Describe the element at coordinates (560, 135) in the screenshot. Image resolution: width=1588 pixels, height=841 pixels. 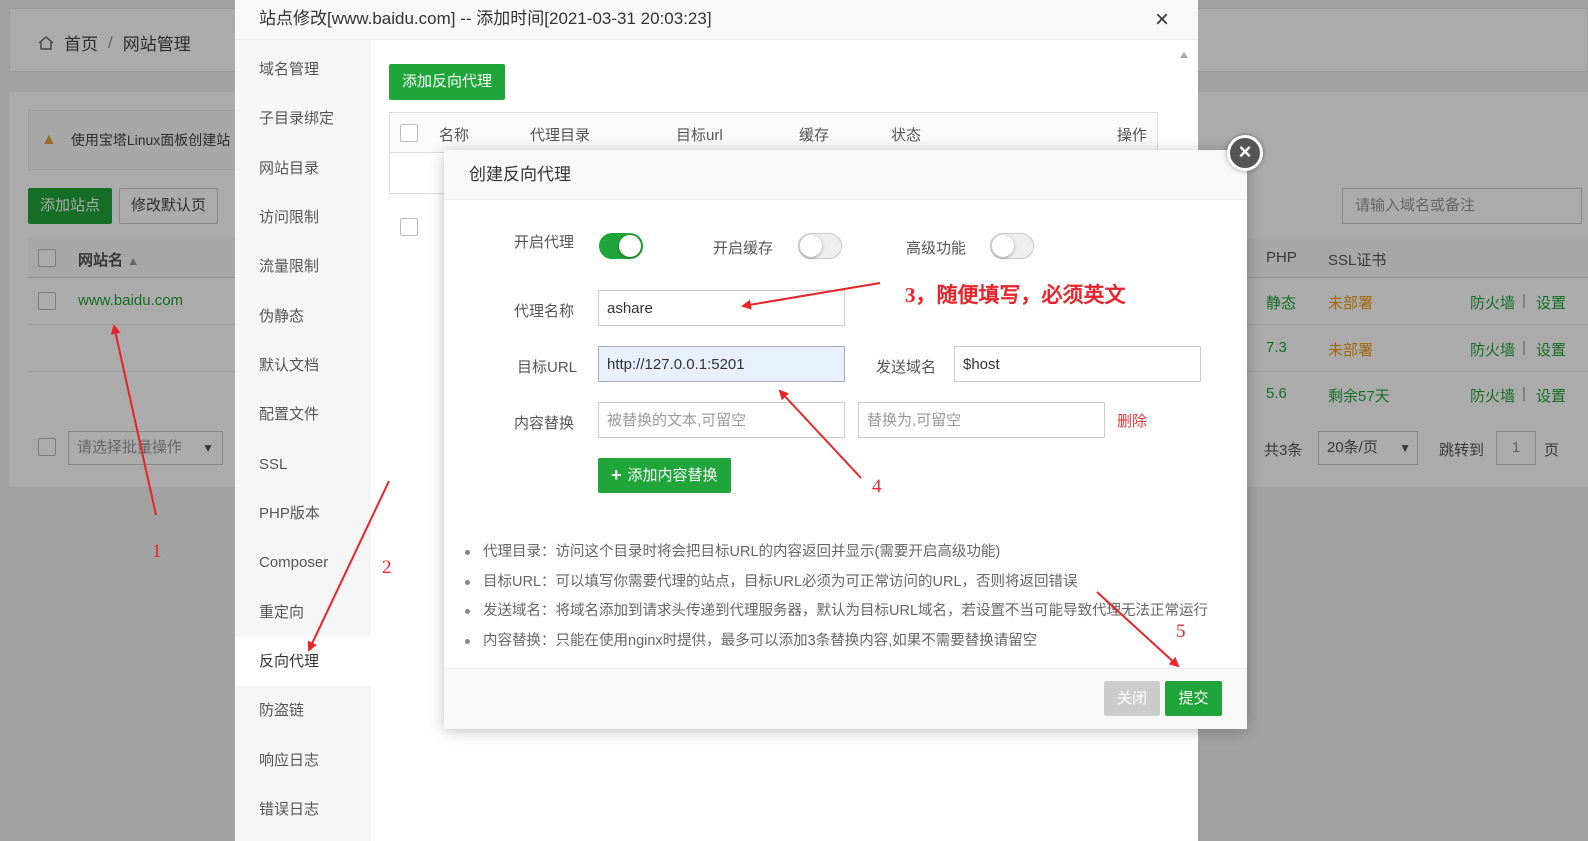
I see `col-proxy-dir: 代理目录` at that location.